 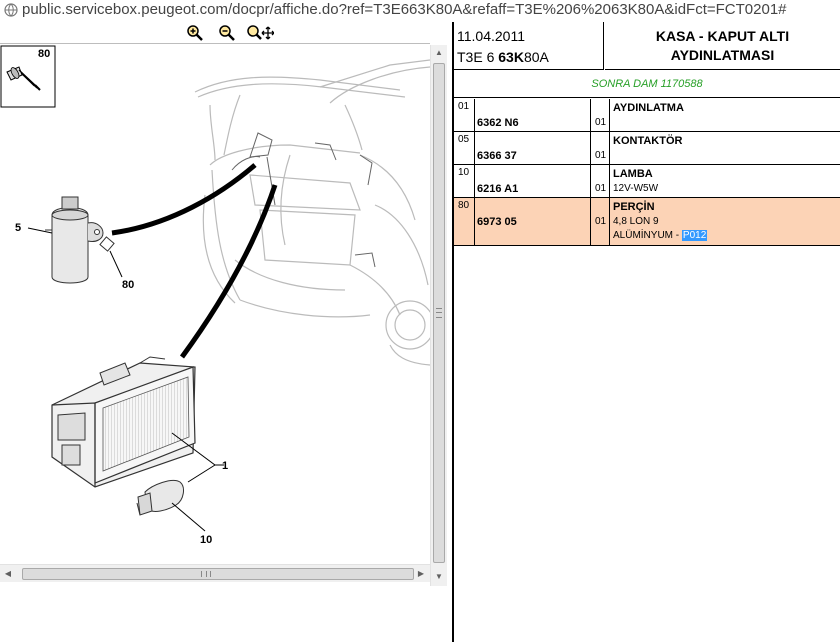 I want to click on inset-label: 80, so click(x=44, y=54).